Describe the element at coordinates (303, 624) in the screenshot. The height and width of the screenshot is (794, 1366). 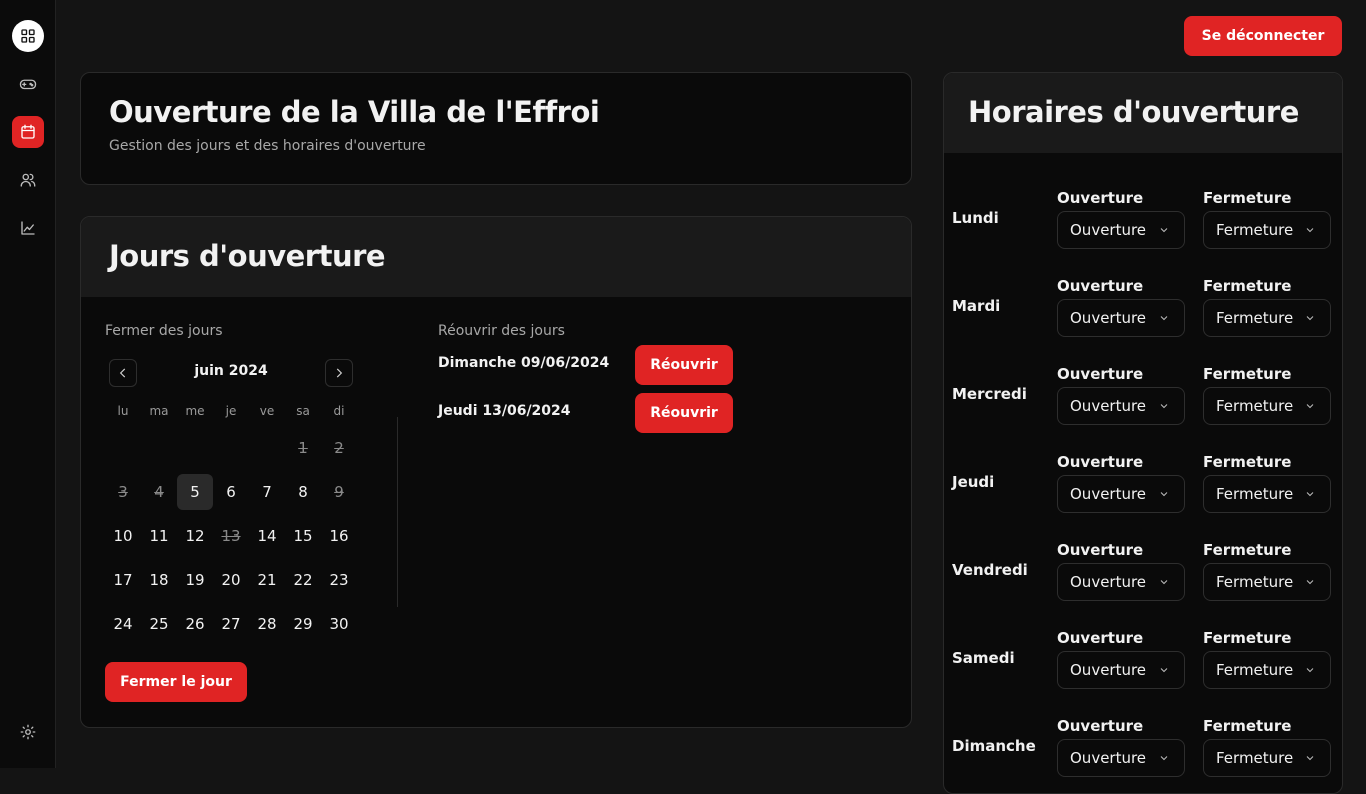
I see `calendar-day: 29` at that location.